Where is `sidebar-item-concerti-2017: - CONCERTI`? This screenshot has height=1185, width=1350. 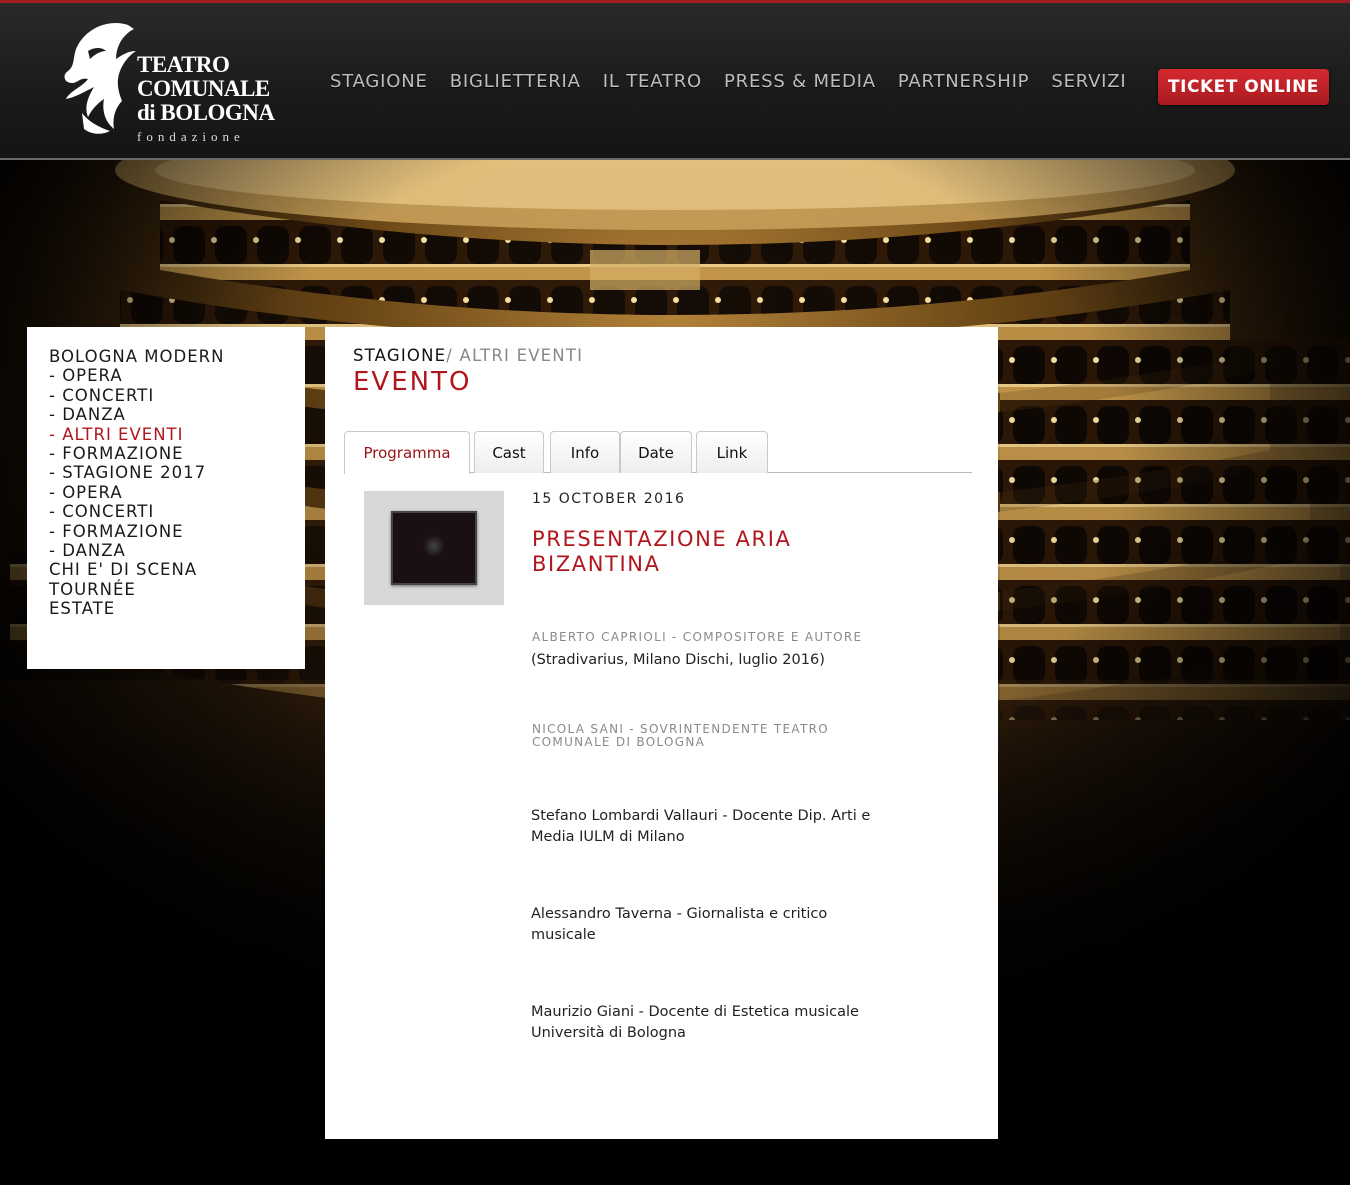 sidebar-item-concerti-2017: - CONCERTI is located at coordinates (177, 511).